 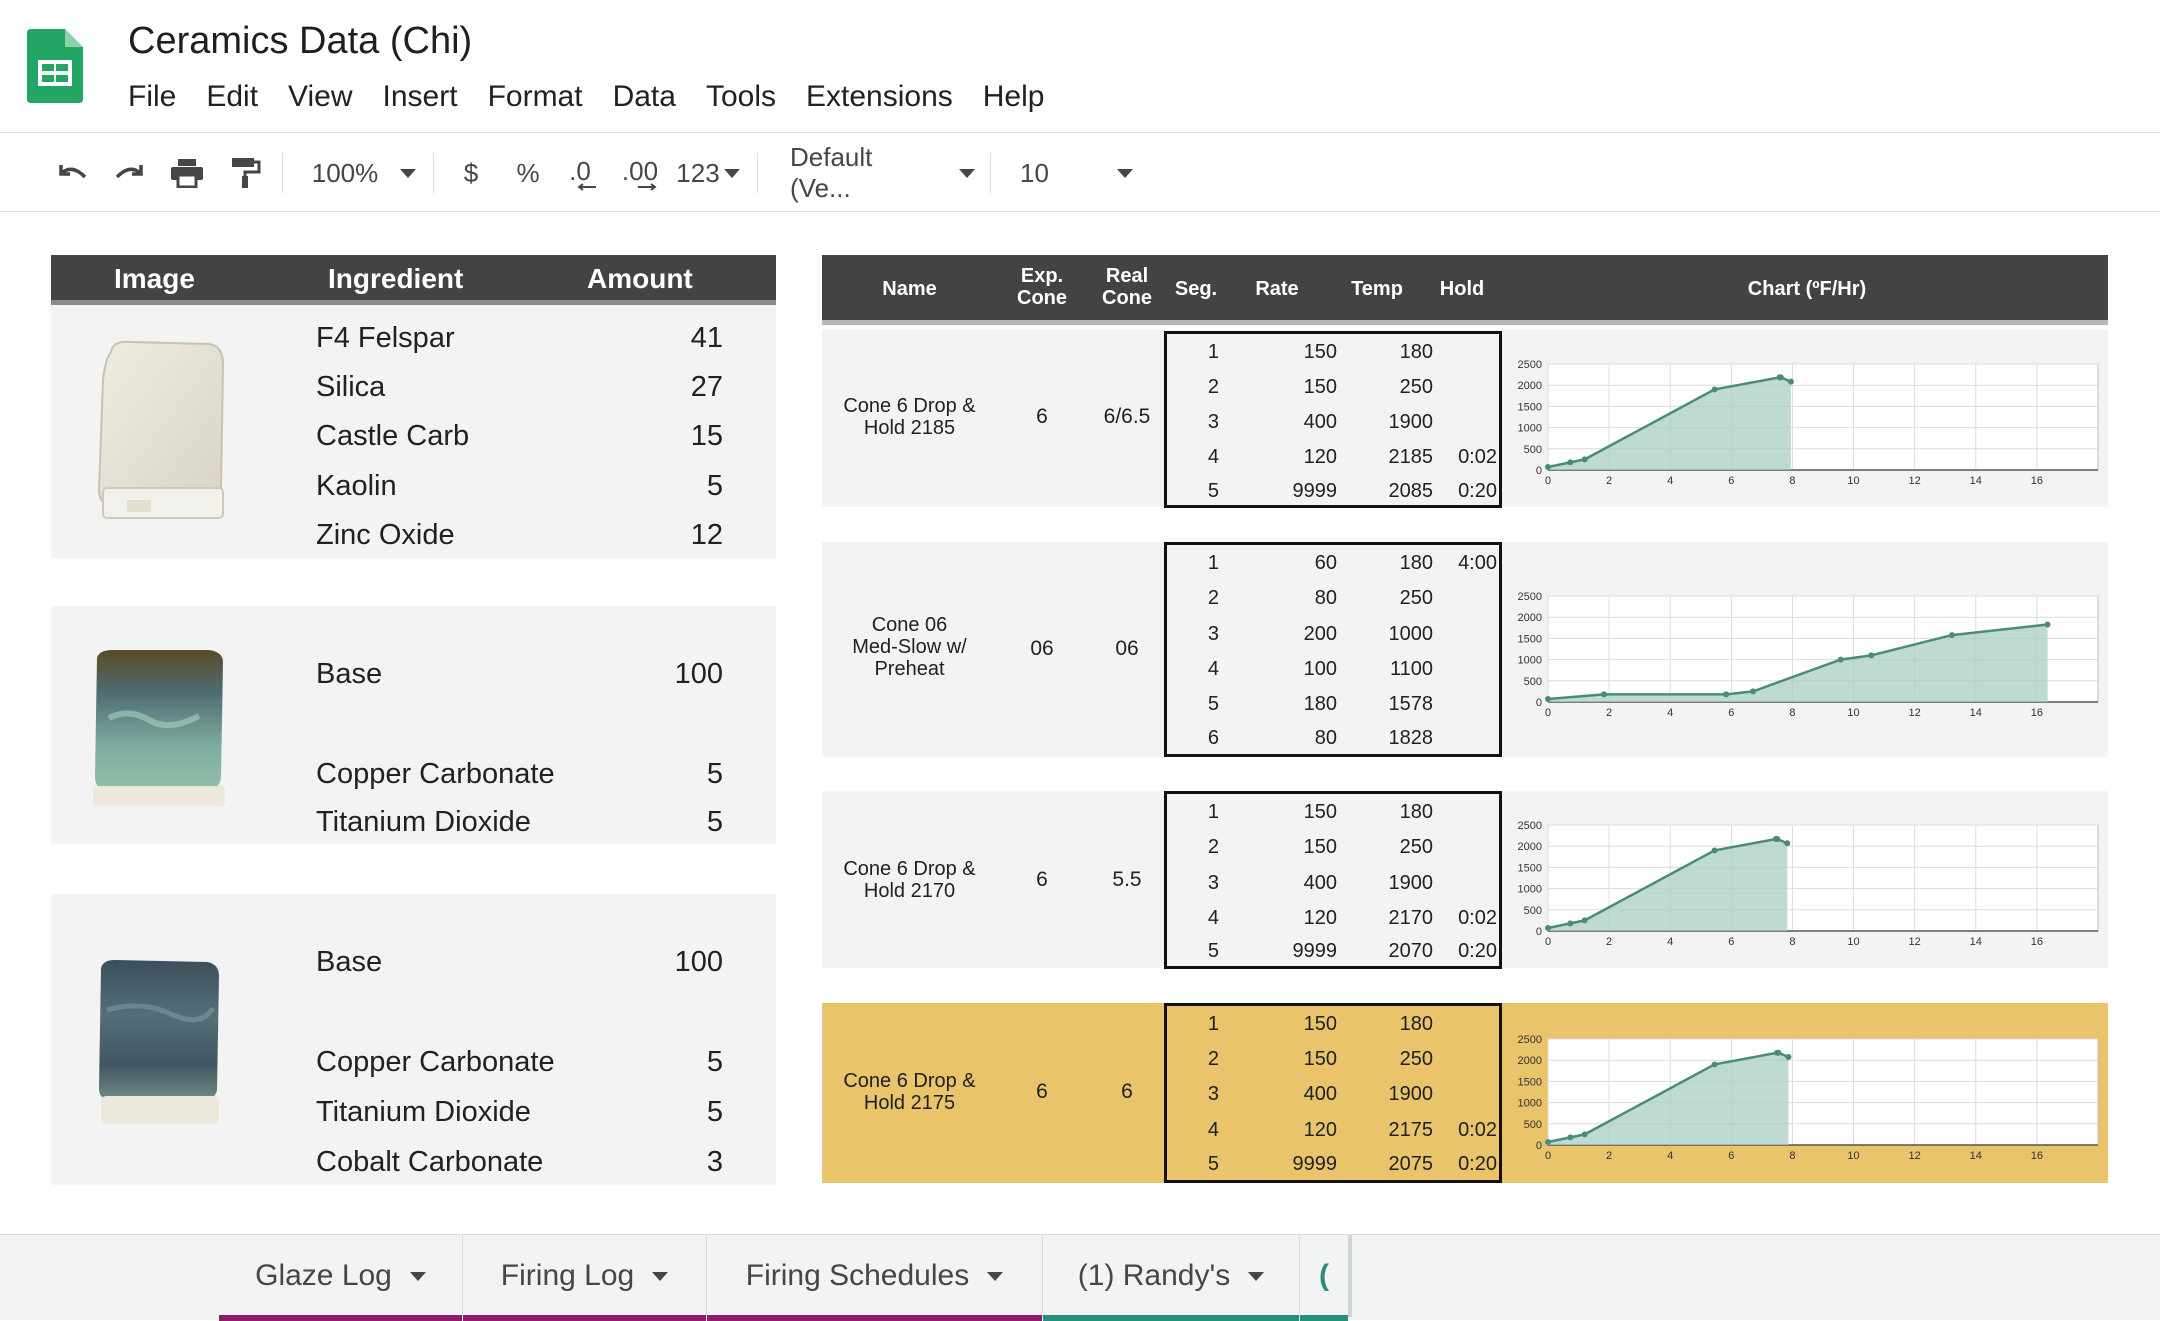 What do you see at coordinates (707, 535) in the screenshot?
I see `ingredient-amount: 12` at bounding box center [707, 535].